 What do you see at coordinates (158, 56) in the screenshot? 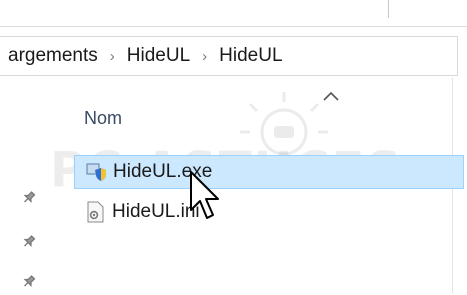
I see `breadcrumb-item-hideul: HideUL` at bounding box center [158, 56].